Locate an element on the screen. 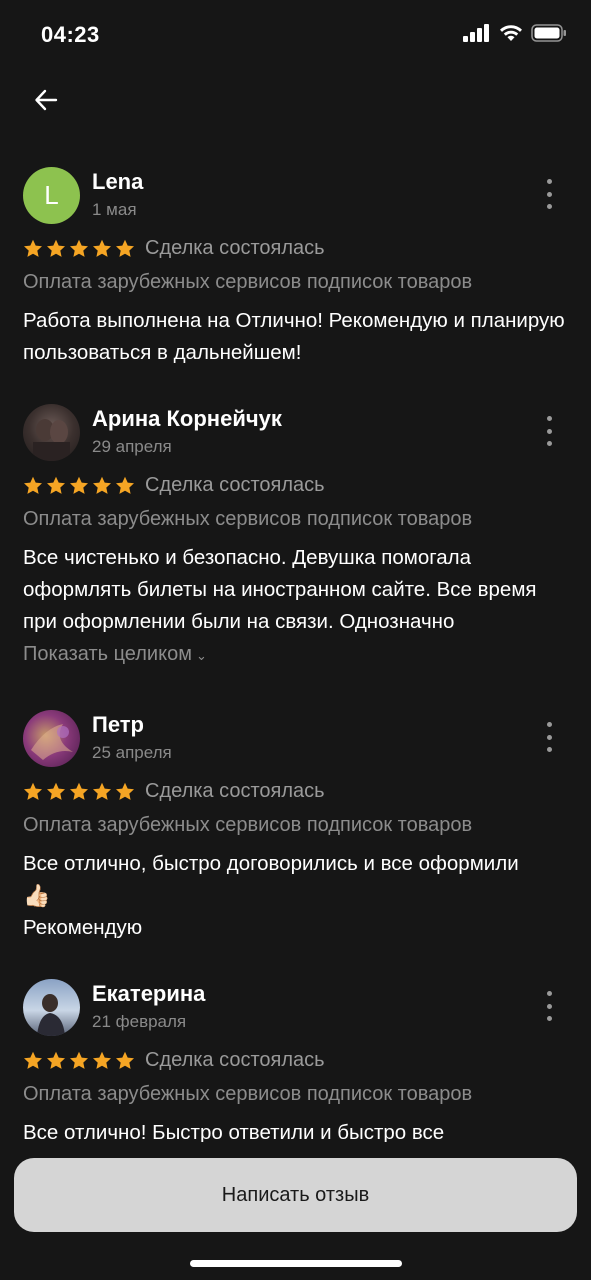  thumbs-up-emoji: 👍🏻 is located at coordinates (37, 895).